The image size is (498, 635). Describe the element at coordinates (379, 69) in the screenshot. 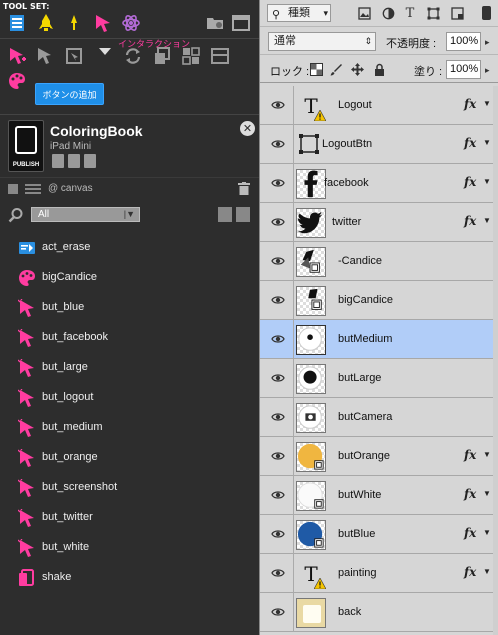

I see `lock-all-icon` at that location.